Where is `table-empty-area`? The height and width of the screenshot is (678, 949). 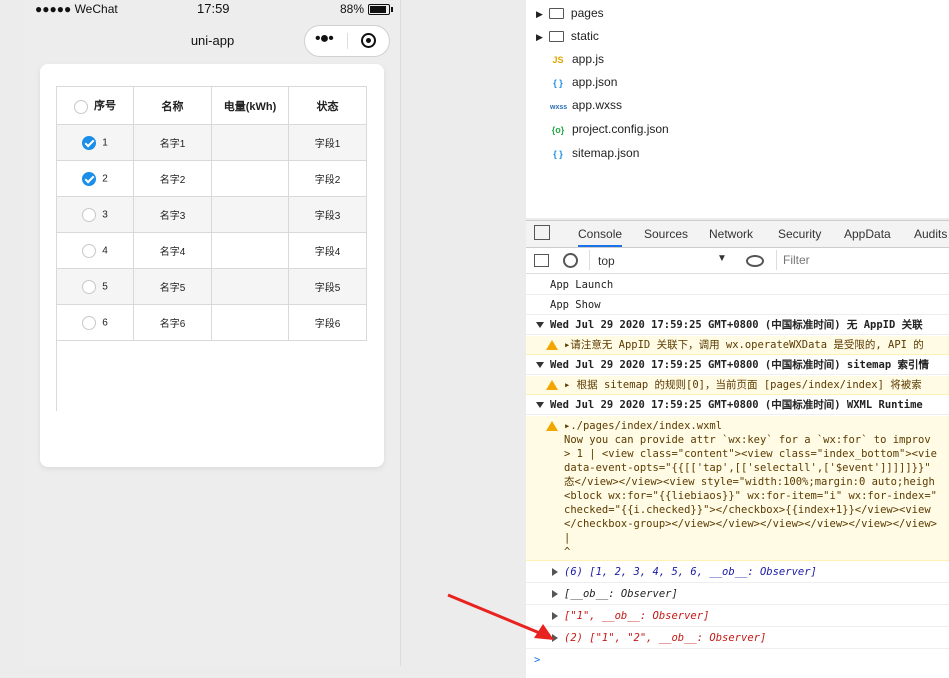 table-empty-area is located at coordinates (211, 376).